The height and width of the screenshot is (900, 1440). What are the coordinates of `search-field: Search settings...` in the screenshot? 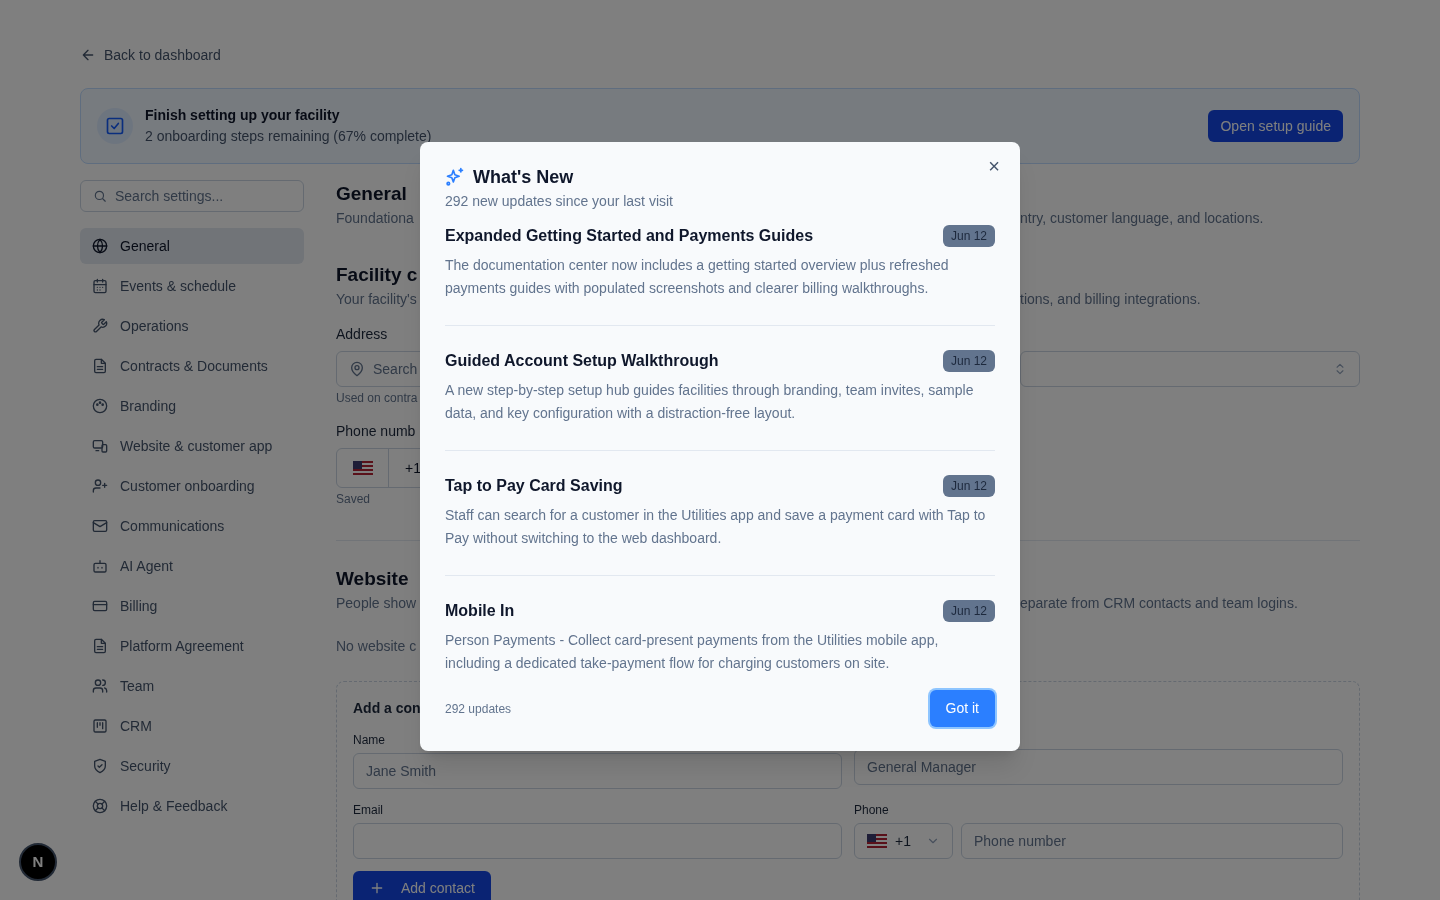 It's located at (192, 196).